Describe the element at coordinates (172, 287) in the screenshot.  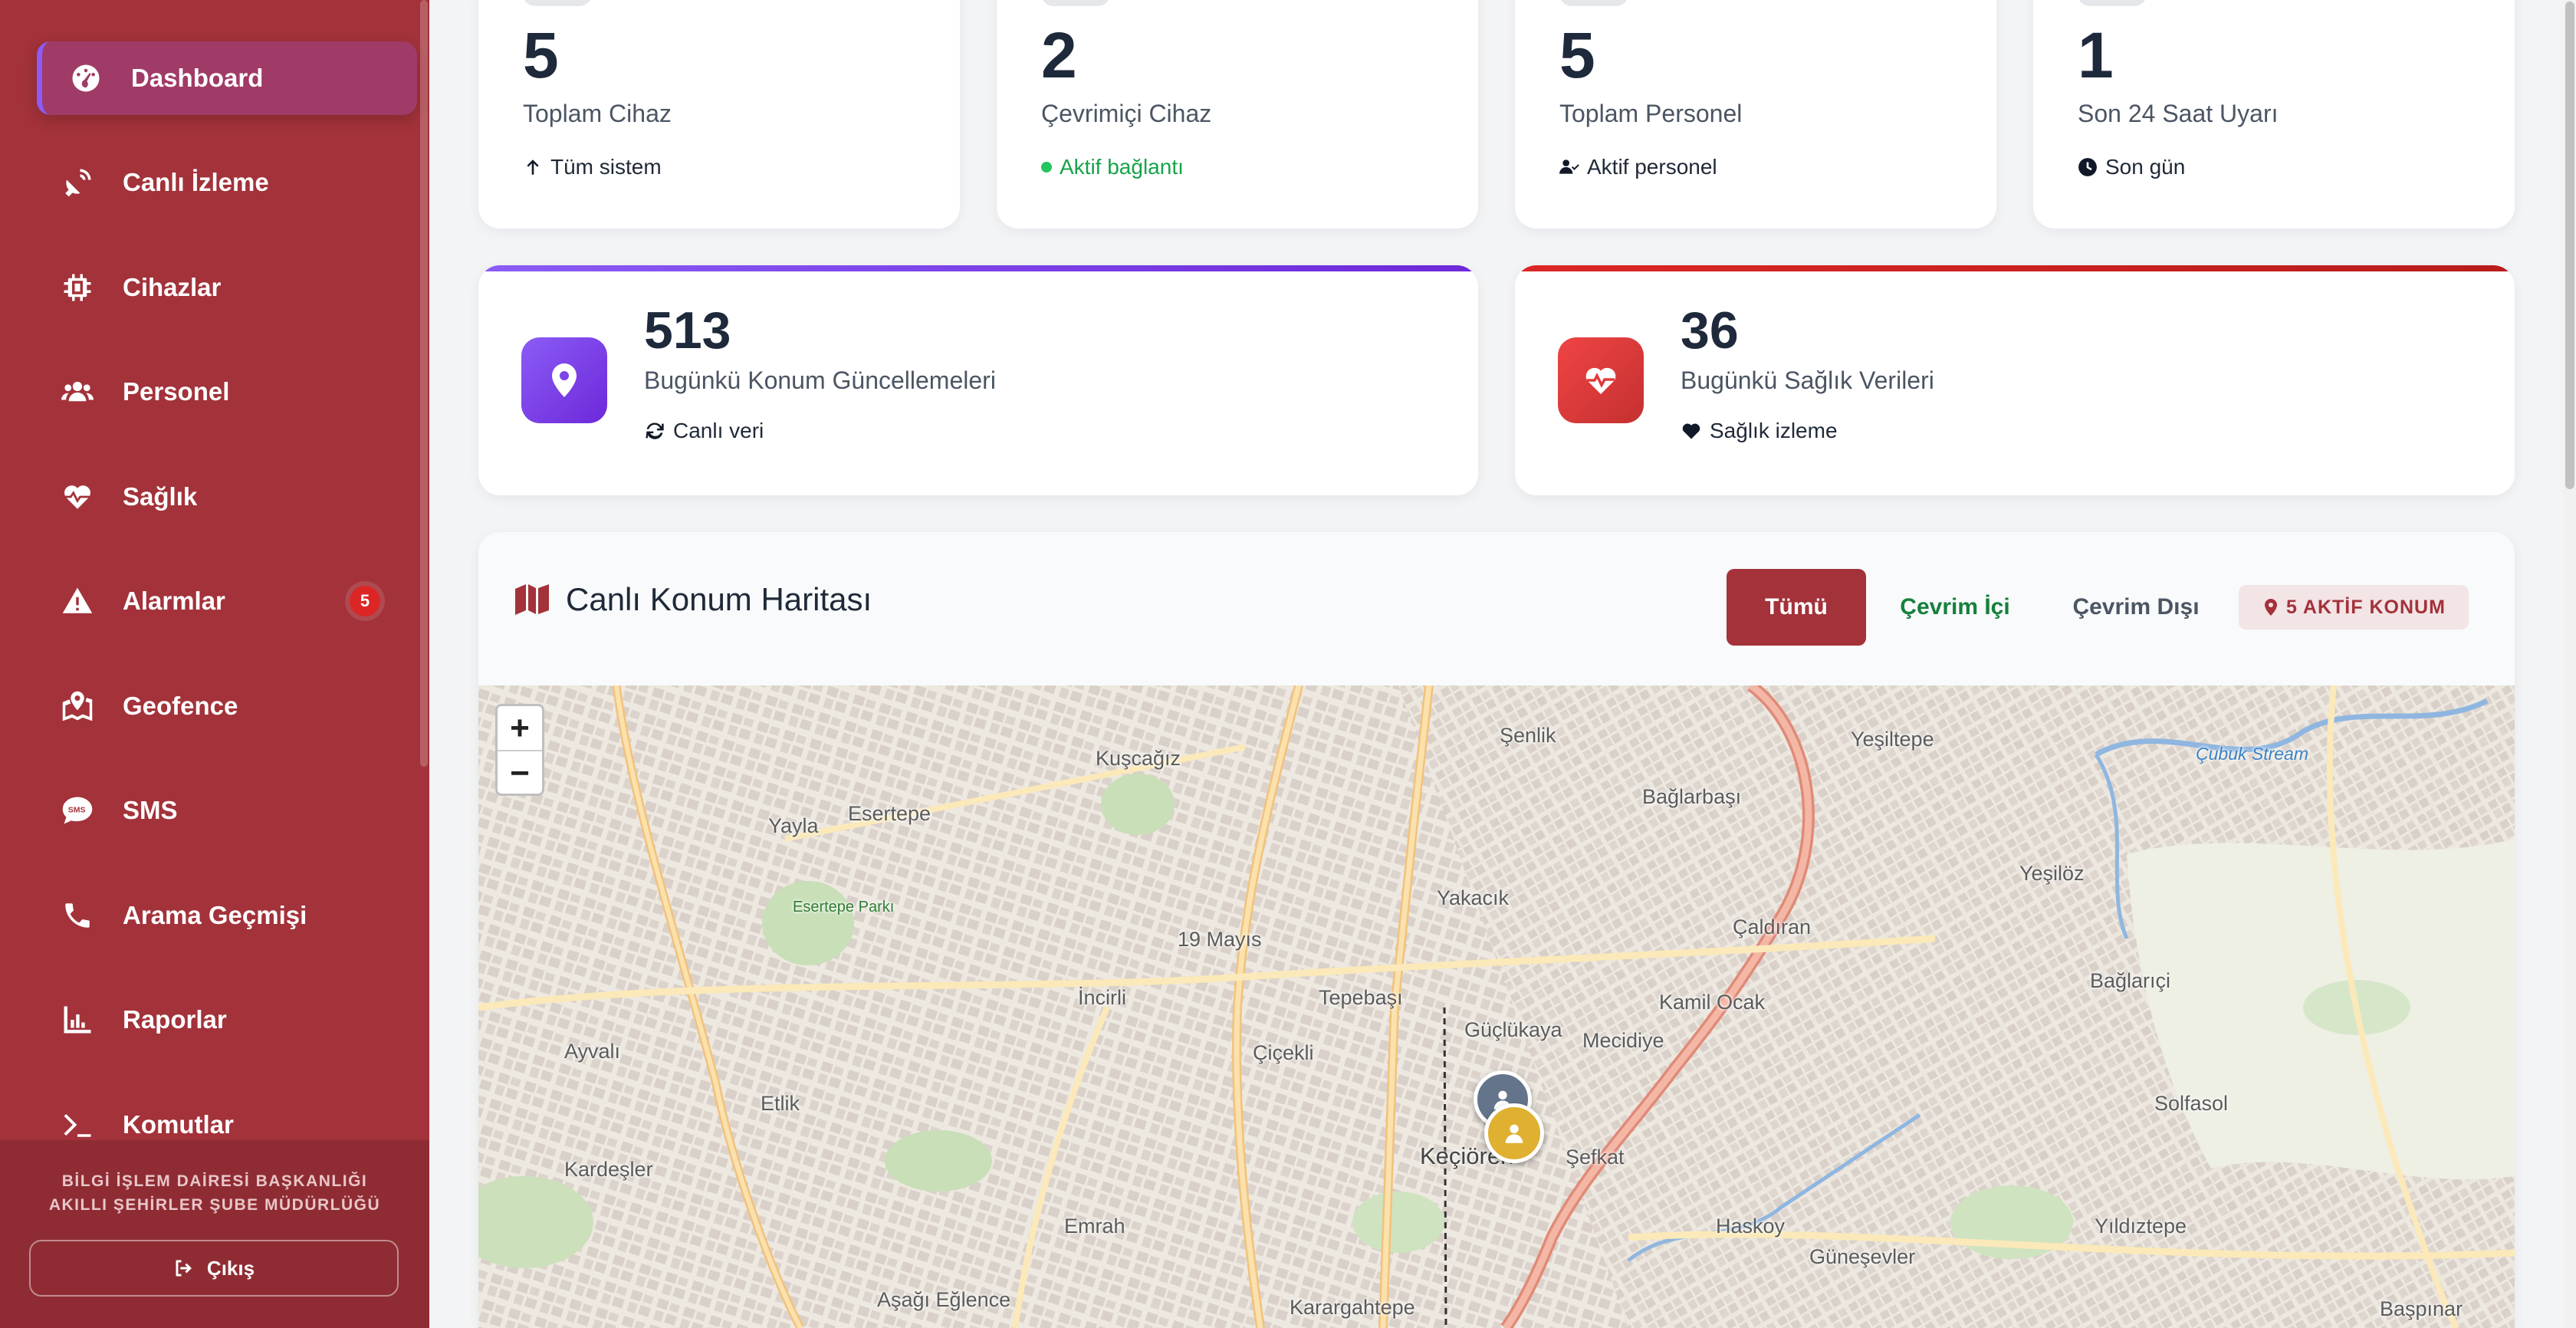
I see `sidebar-item-label: Cihazlar` at that location.